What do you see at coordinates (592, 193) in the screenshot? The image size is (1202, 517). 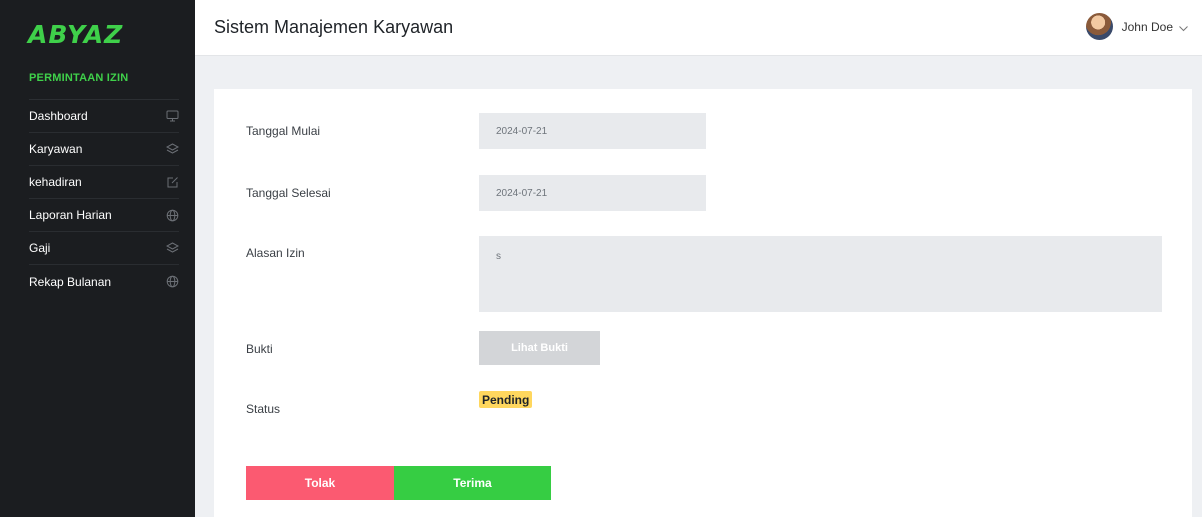 I see `end-date-field: 2024-07-21` at bounding box center [592, 193].